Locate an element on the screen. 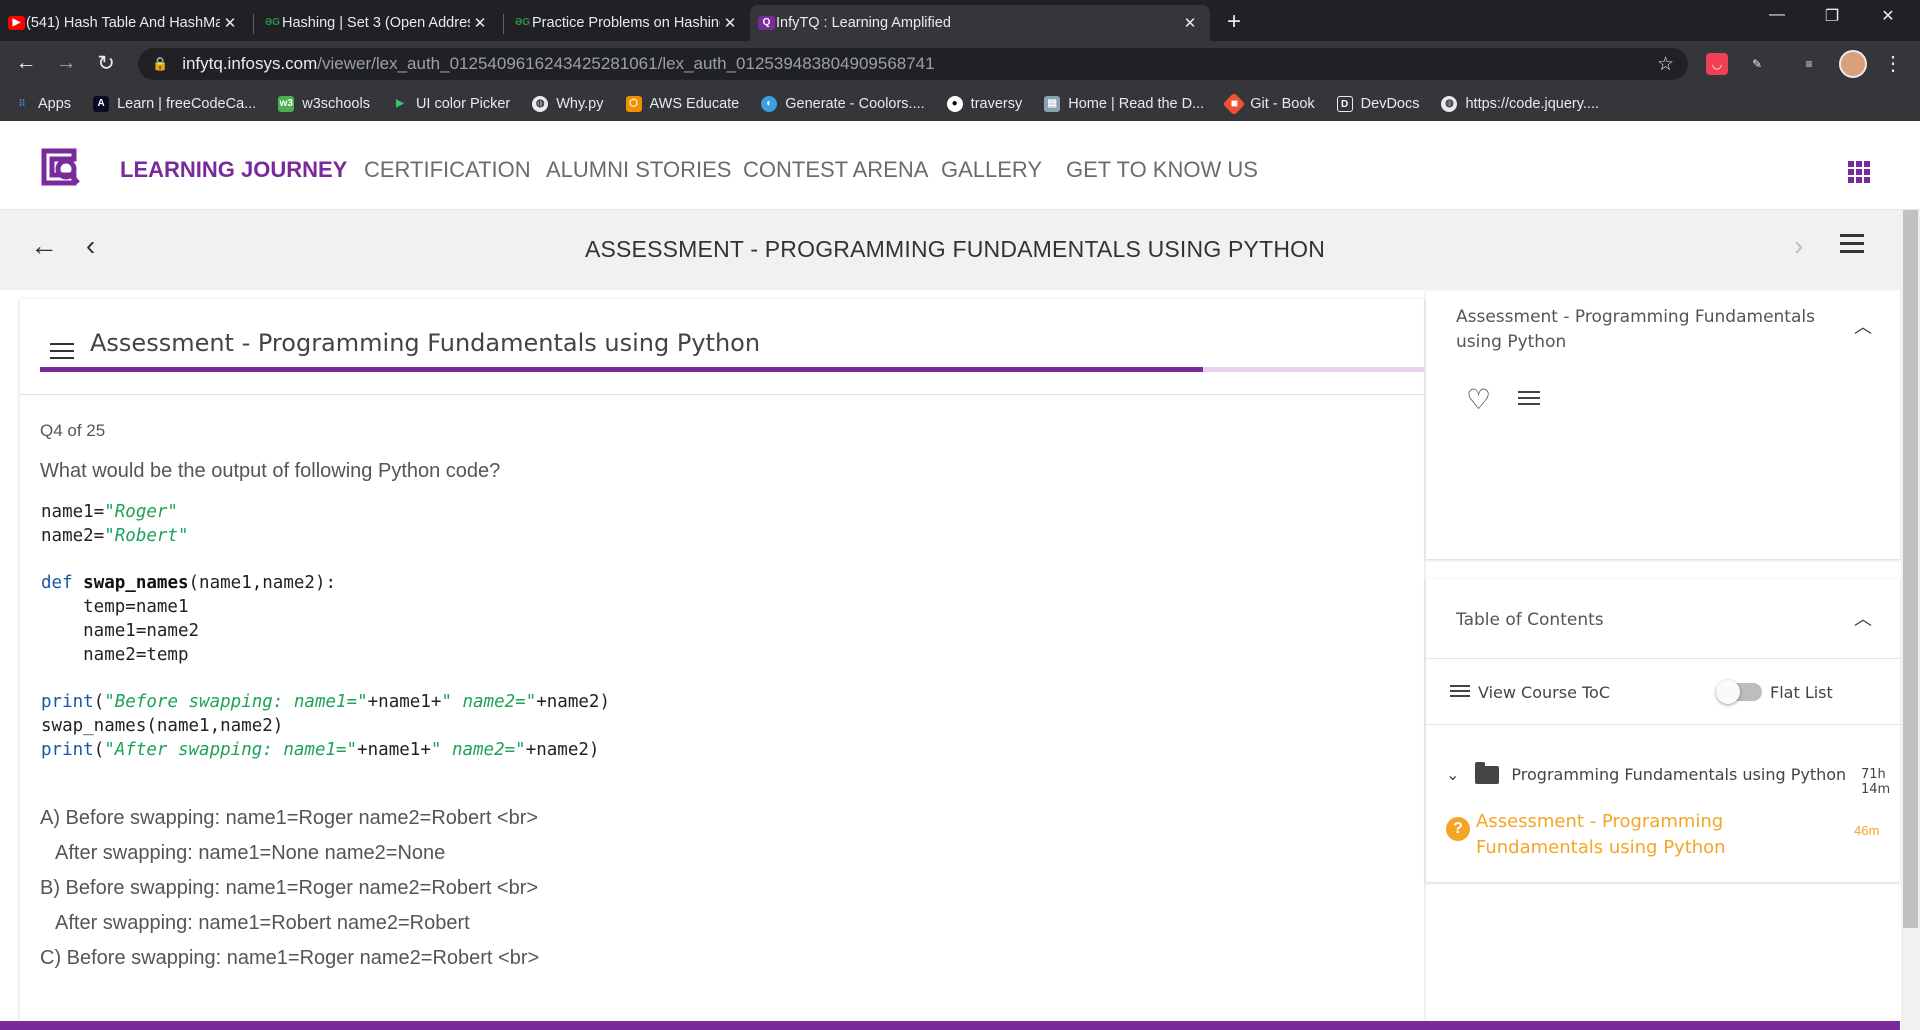 The image size is (1920, 1030). url-host: infytq.infosys.com is located at coordinates (250, 63).